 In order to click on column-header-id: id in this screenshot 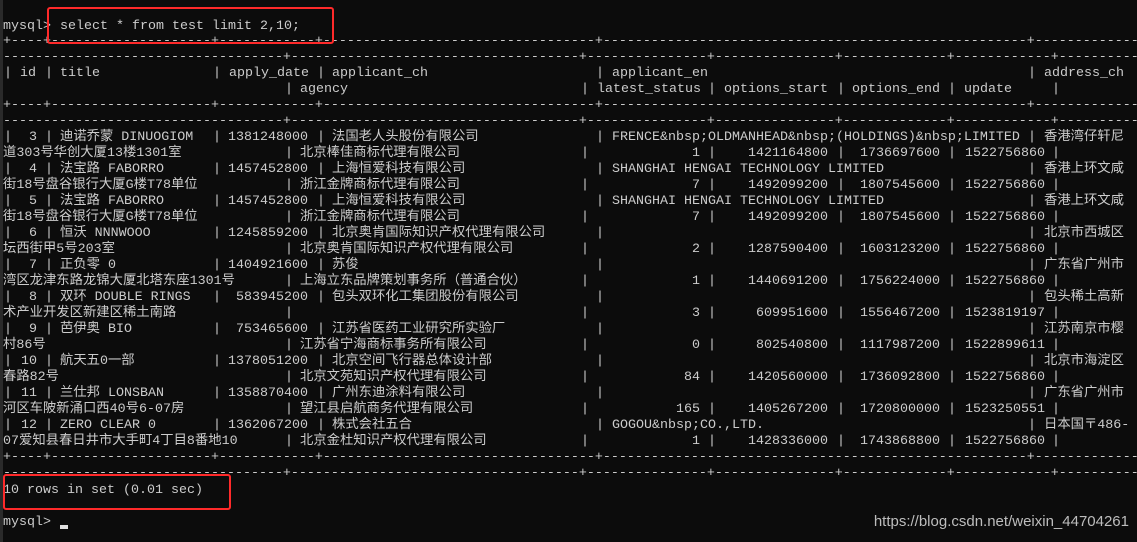, I will do `click(28, 73)`.